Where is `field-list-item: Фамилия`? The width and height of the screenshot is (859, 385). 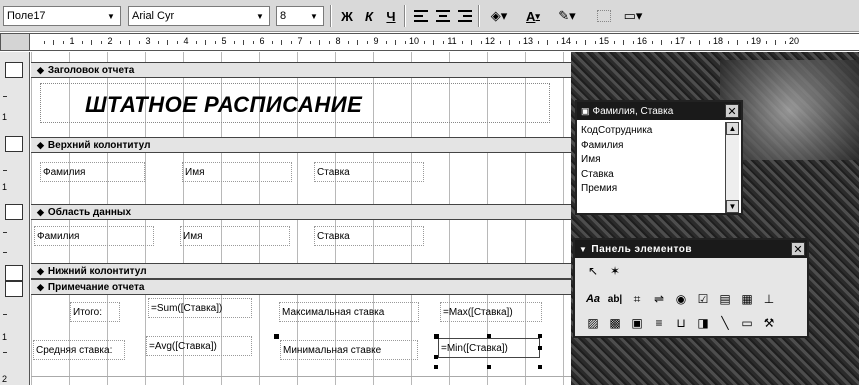
field-list-item: Фамилия is located at coordinates (652, 146).